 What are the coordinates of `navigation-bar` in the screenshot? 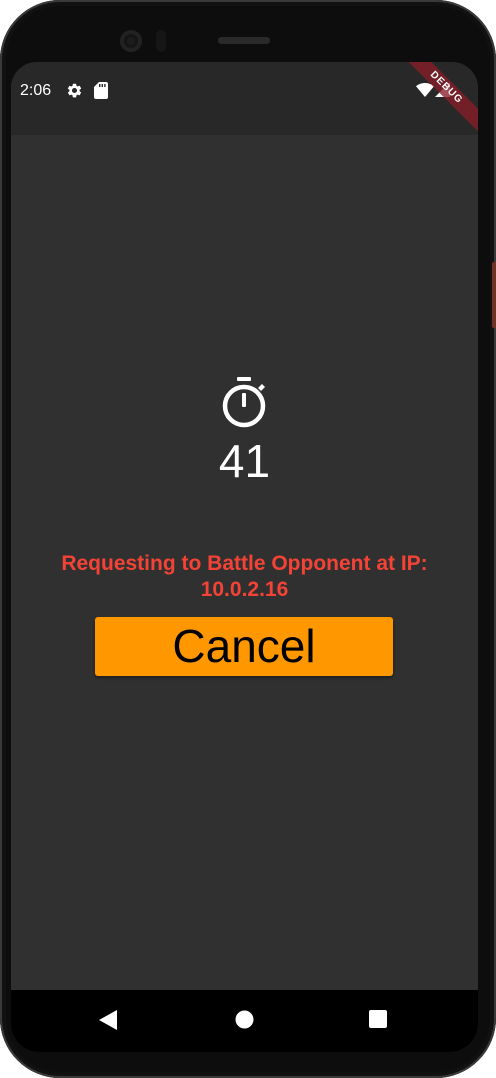 It's located at (244, 1021).